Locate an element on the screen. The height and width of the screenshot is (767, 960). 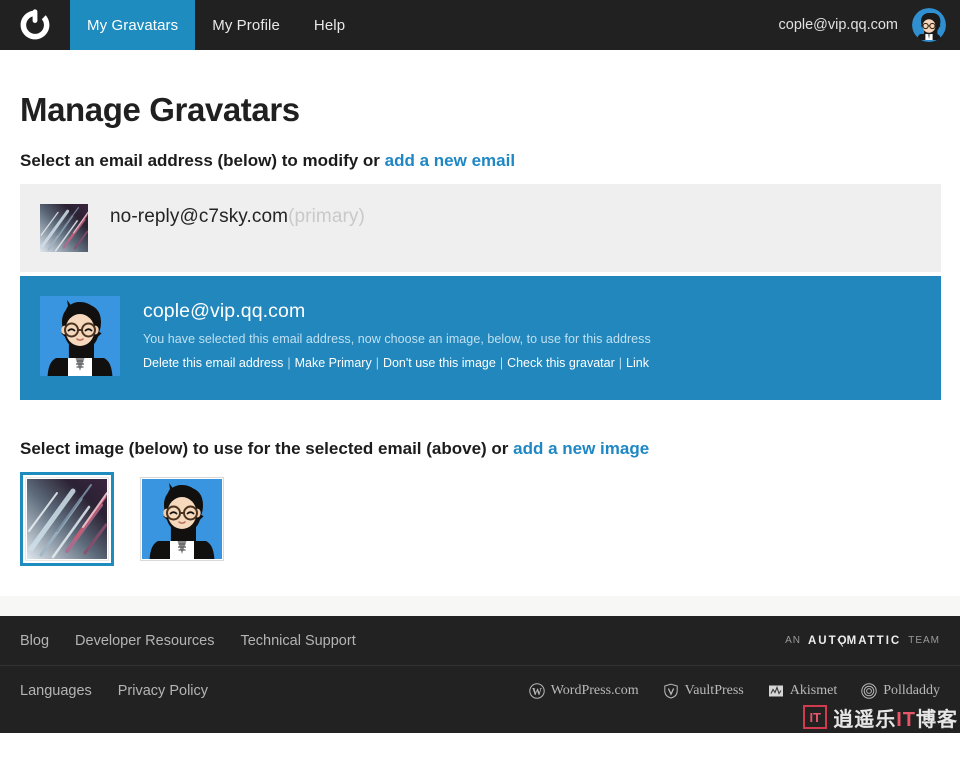
email-address: cople@vip.qq.com is located at coordinates (224, 311).